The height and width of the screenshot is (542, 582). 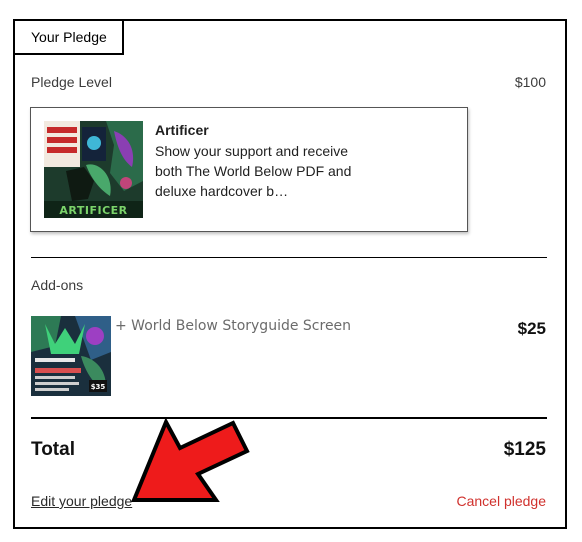 I want to click on red-arrow-icon, so click(x=190, y=459).